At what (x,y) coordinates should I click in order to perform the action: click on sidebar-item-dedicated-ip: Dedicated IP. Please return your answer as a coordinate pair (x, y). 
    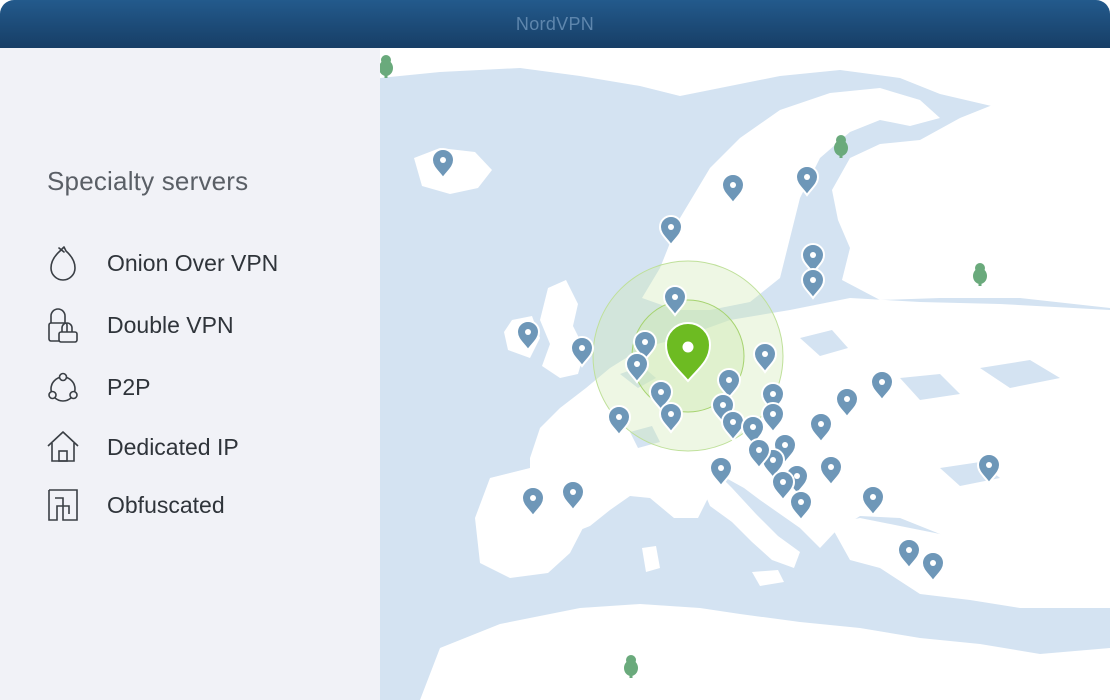
    Looking at the image, I should click on (206, 447).